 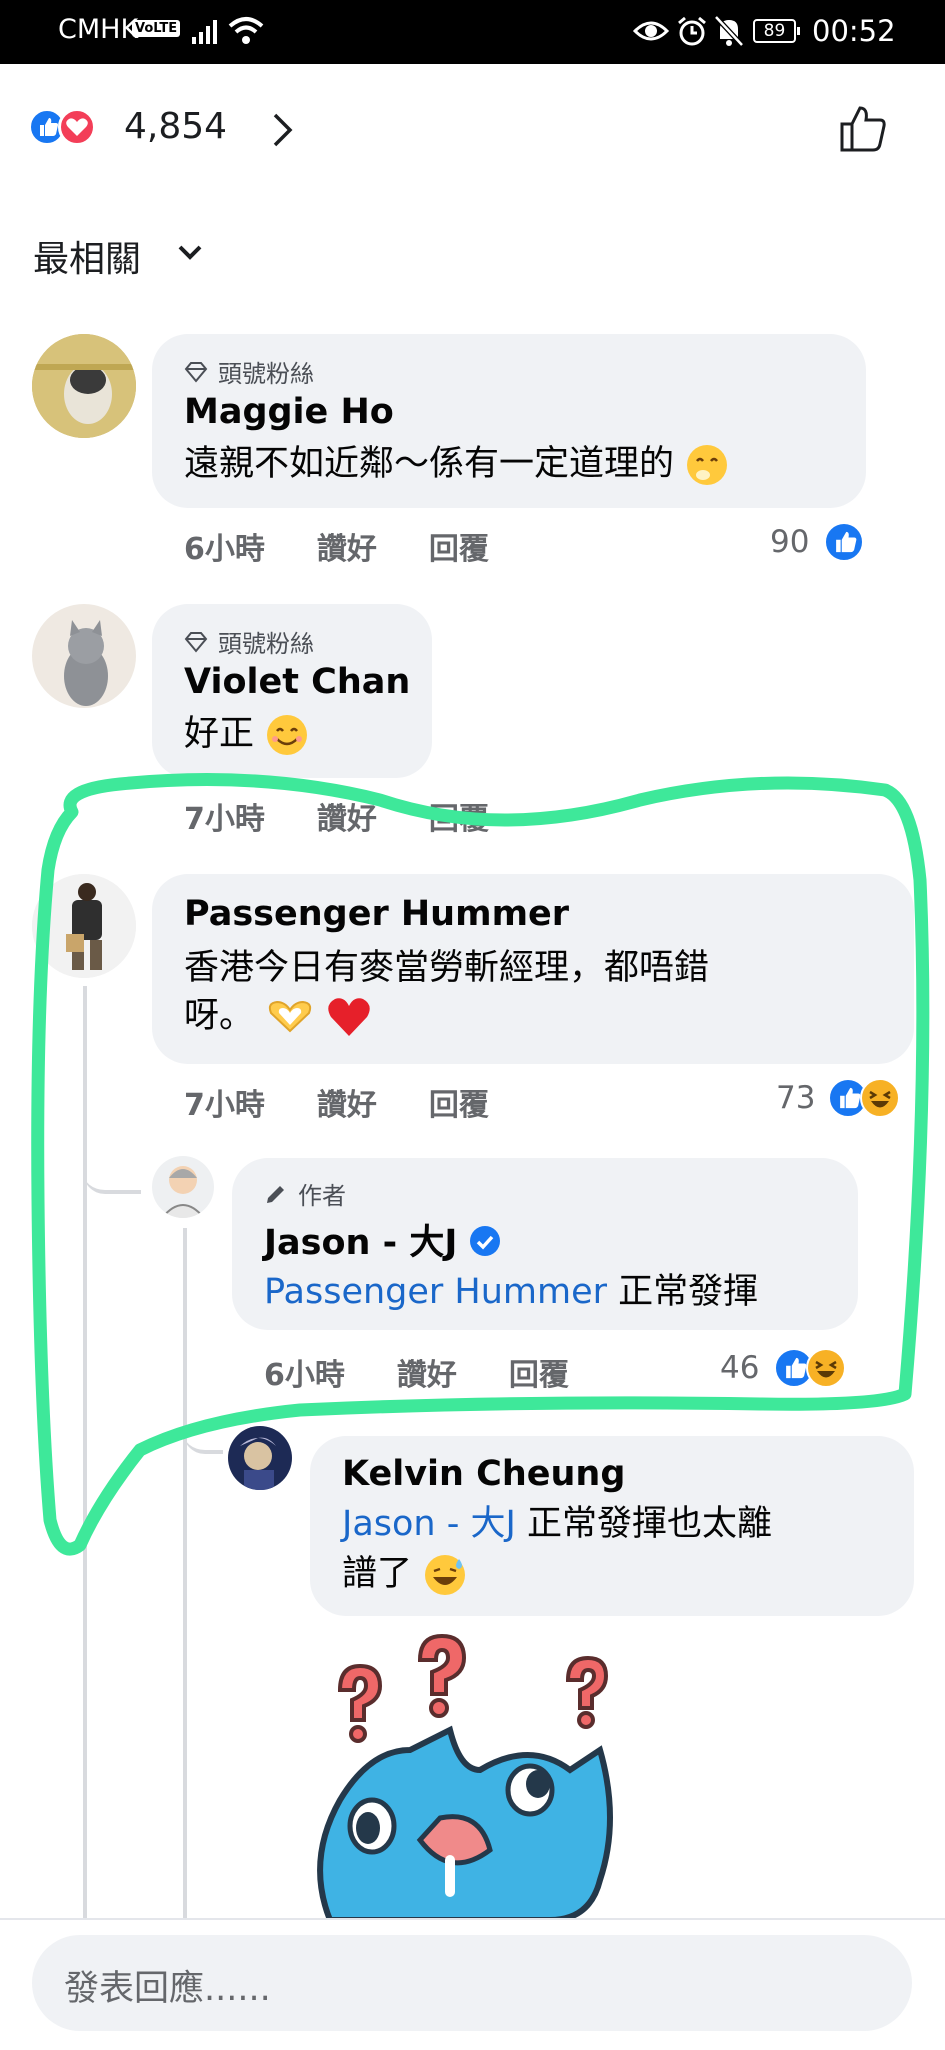 I want to click on author-badge: 作者, so click(x=305, y=1193).